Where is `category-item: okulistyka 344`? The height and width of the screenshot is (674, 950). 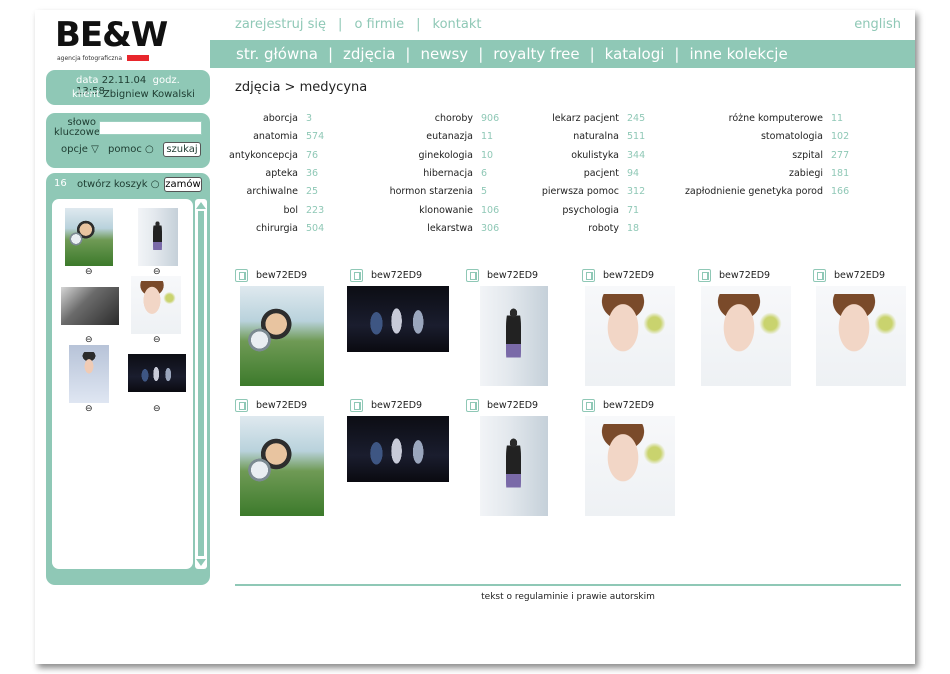
category-item: okulistyka 344 is located at coordinates (611, 155).